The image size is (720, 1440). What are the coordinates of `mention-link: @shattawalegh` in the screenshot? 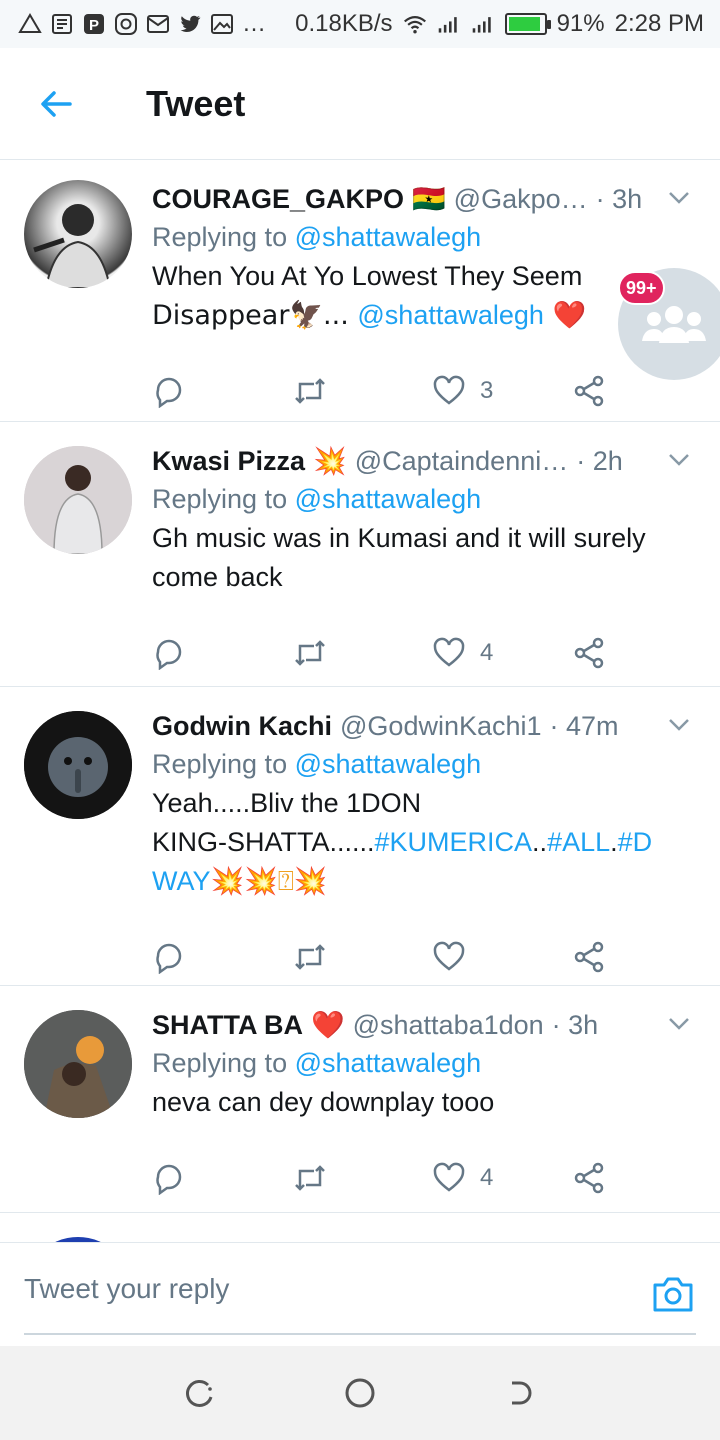 It's located at (450, 315).